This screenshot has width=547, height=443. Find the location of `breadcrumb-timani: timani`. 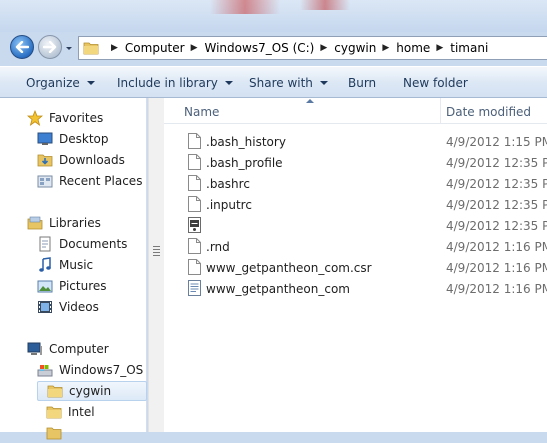

breadcrumb-timani: timani is located at coordinates (469, 48).